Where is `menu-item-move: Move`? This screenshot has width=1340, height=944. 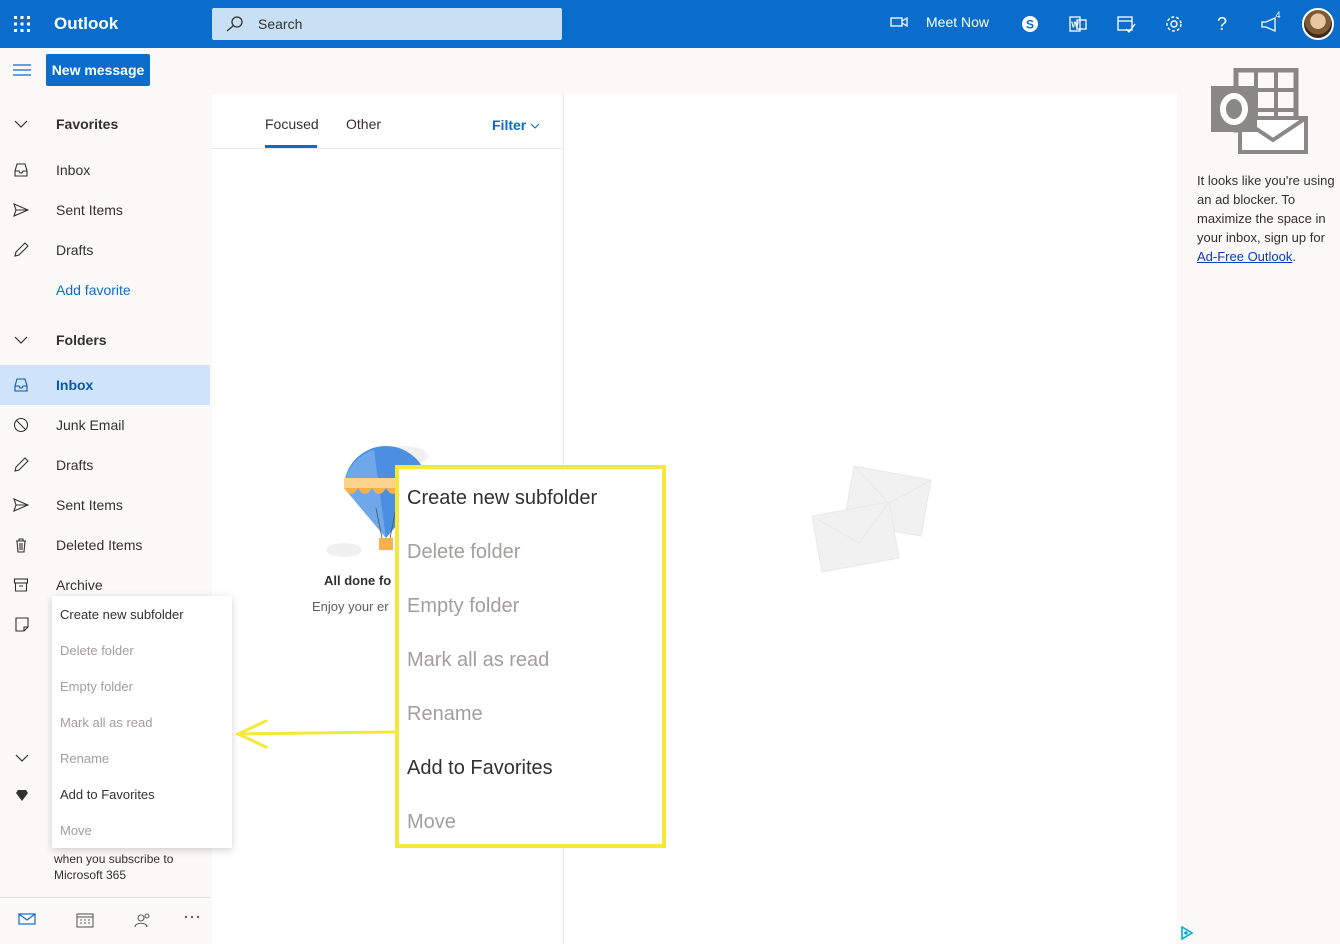
menu-item-move: Move is located at coordinates (76, 830).